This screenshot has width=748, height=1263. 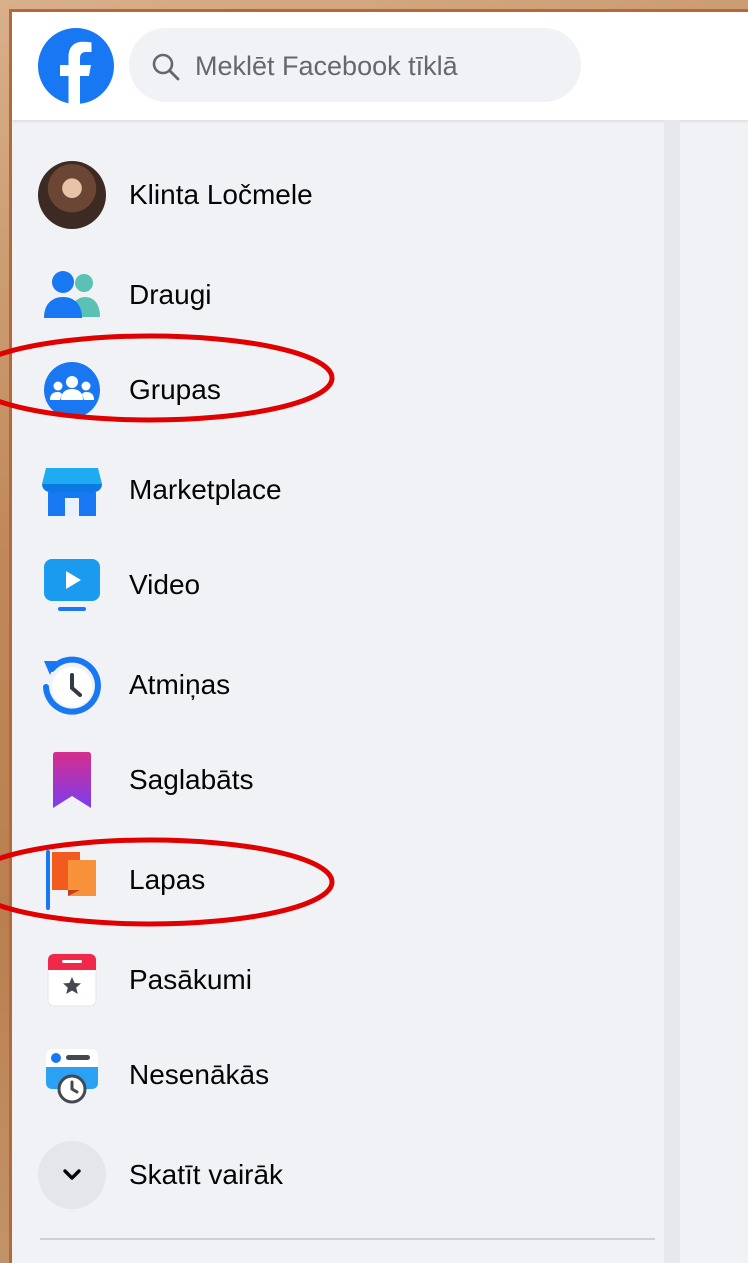 I want to click on facebook-logo-icon, so click(x=76, y=66).